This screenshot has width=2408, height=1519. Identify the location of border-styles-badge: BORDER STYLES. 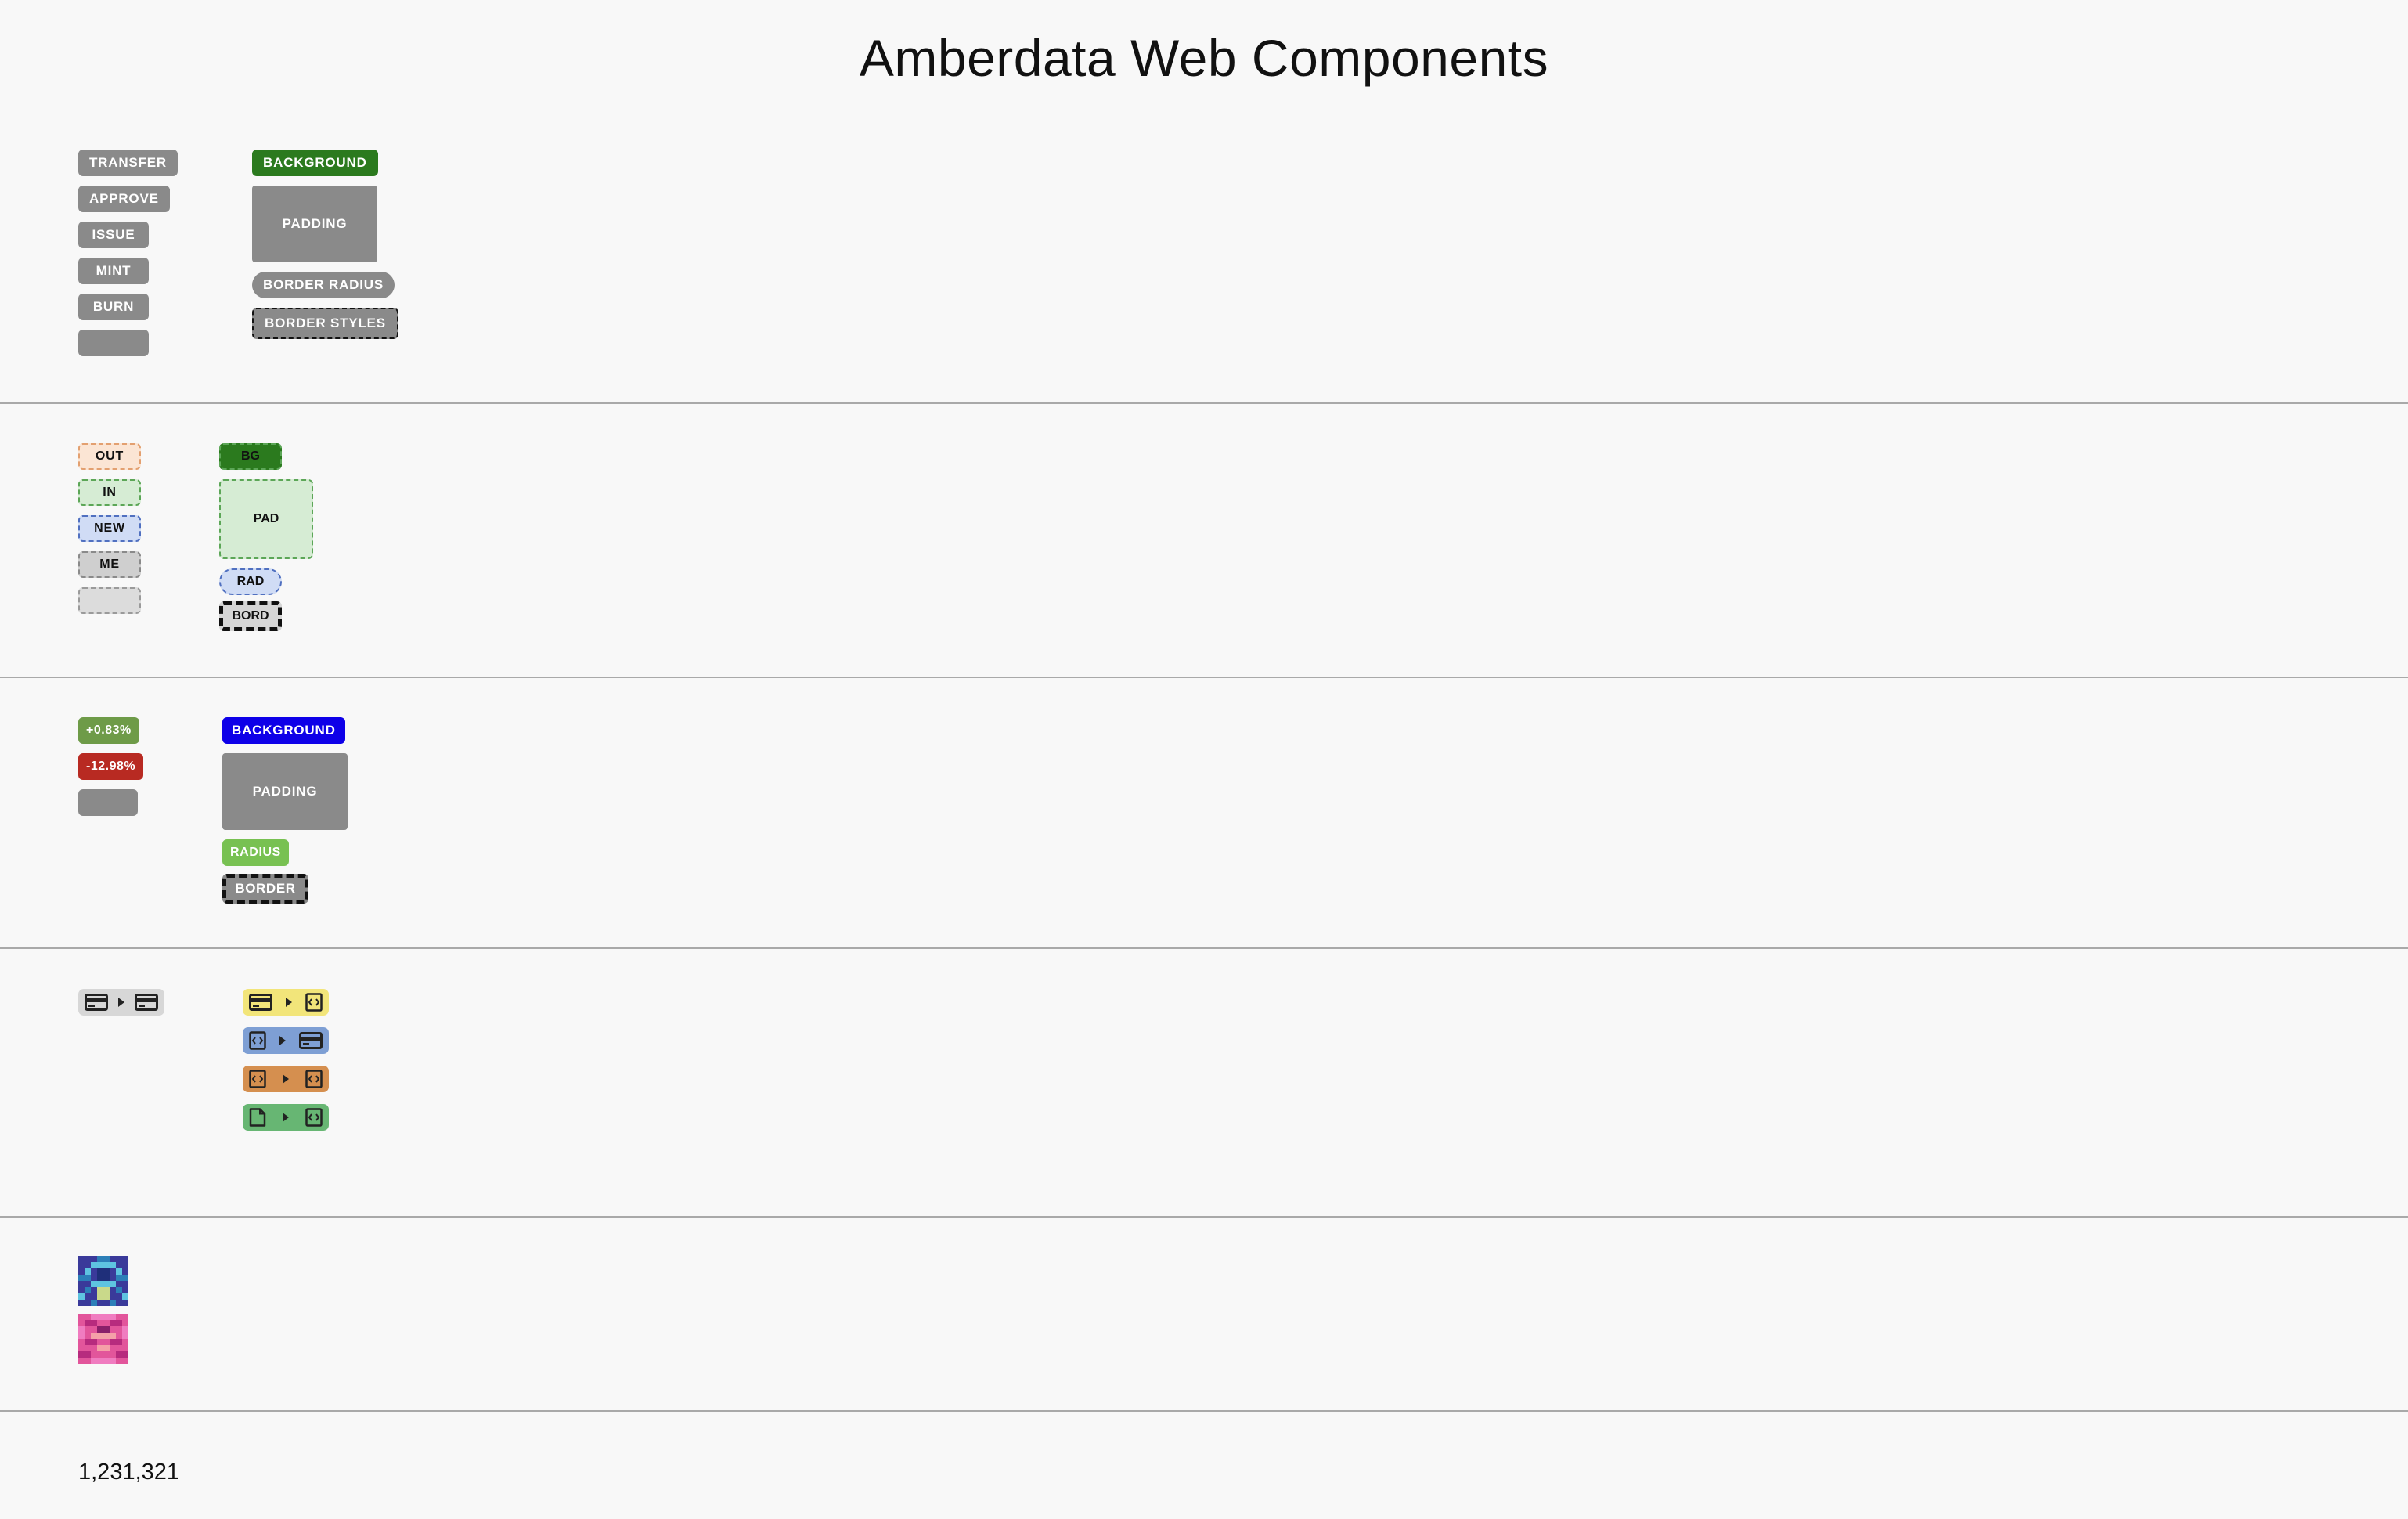
(325, 323).